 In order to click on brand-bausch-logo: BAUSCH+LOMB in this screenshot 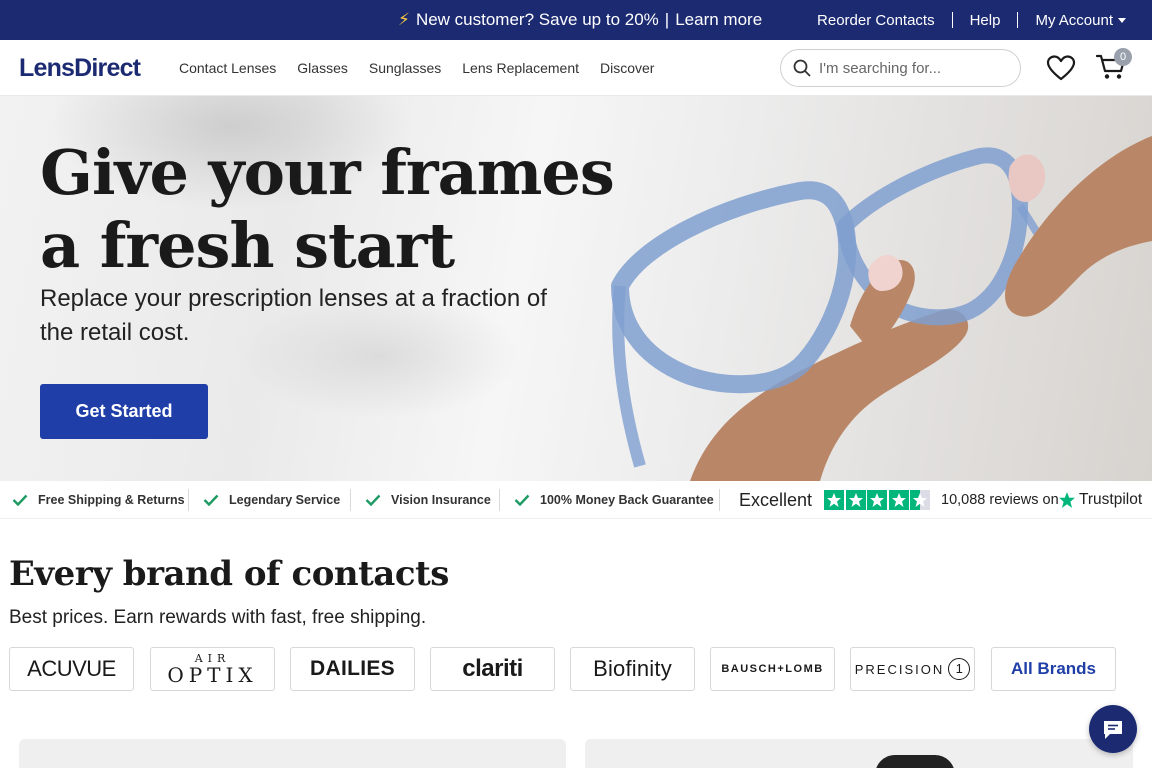, I will do `click(772, 669)`.